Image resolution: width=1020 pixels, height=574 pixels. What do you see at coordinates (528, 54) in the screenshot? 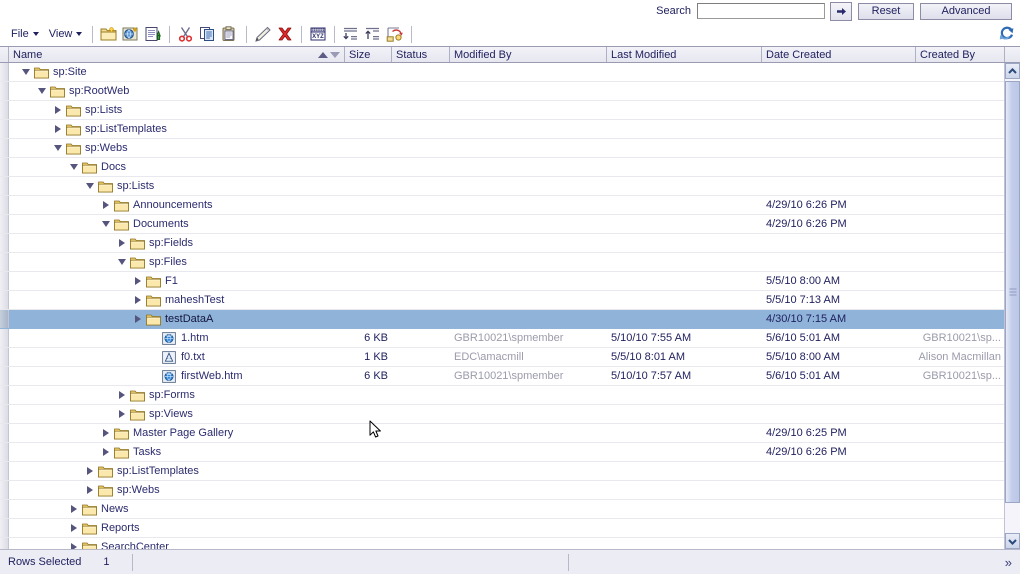
I see `column-header-modifiedBy: Modified By` at bounding box center [528, 54].